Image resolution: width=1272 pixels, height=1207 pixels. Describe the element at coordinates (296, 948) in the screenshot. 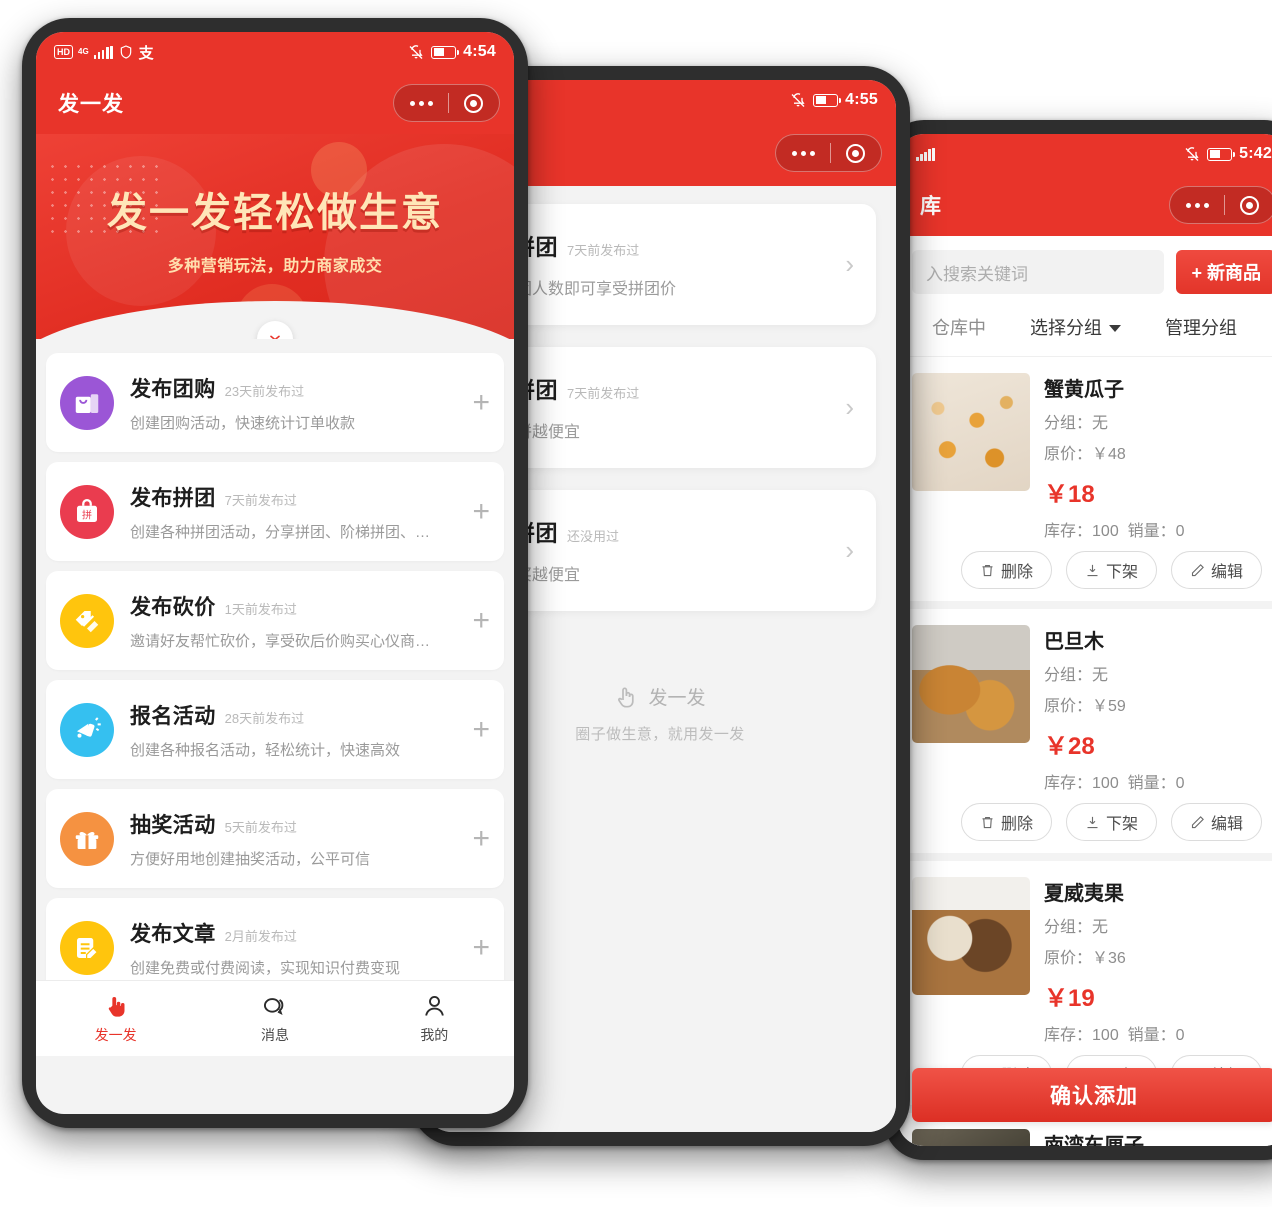

I see `item-text: 发布文章 2月前发布过 创建免费或付费阅读，实现知识付费变现` at that location.